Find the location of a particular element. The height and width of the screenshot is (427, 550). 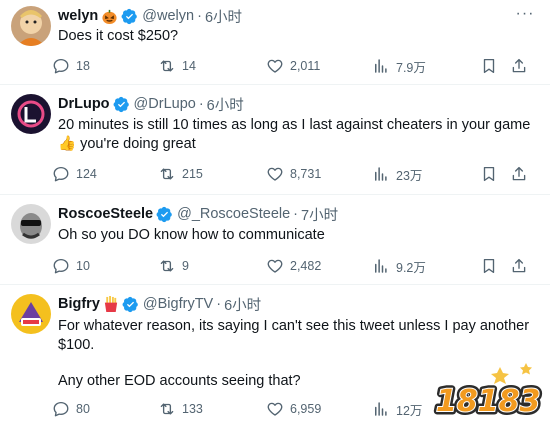

like-count: 8,731 is located at coordinates (306, 174).